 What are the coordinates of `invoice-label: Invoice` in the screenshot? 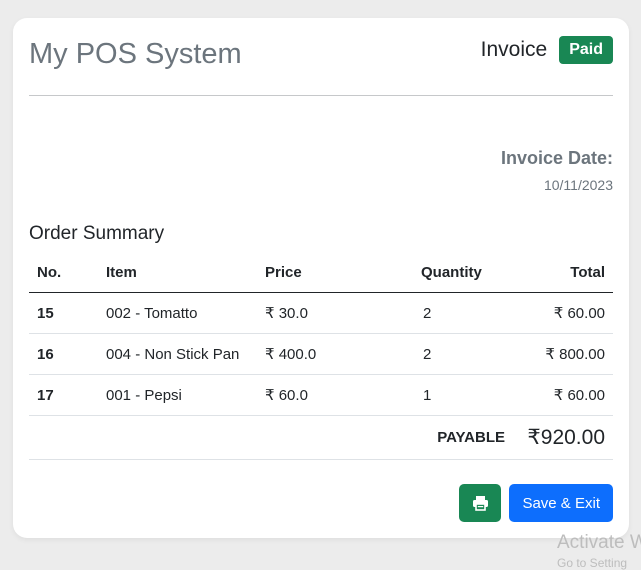 It's located at (514, 49).